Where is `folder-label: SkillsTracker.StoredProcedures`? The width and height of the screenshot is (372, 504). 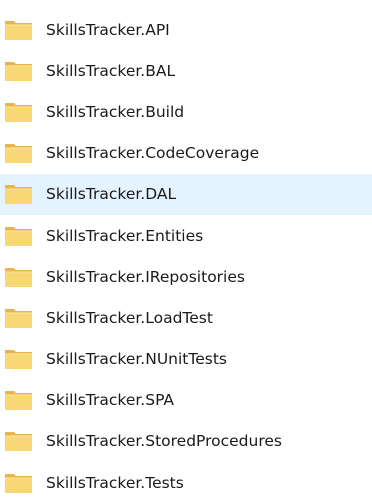 folder-label: SkillsTracker.StoredProcedures is located at coordinates (164, 441).